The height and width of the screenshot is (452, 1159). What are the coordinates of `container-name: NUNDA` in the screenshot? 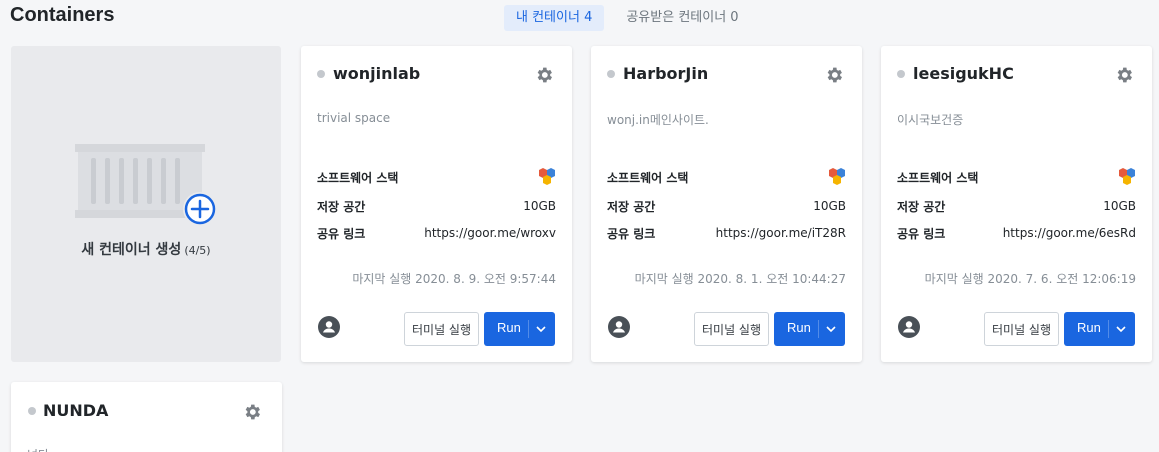 It's located at (75, 410).